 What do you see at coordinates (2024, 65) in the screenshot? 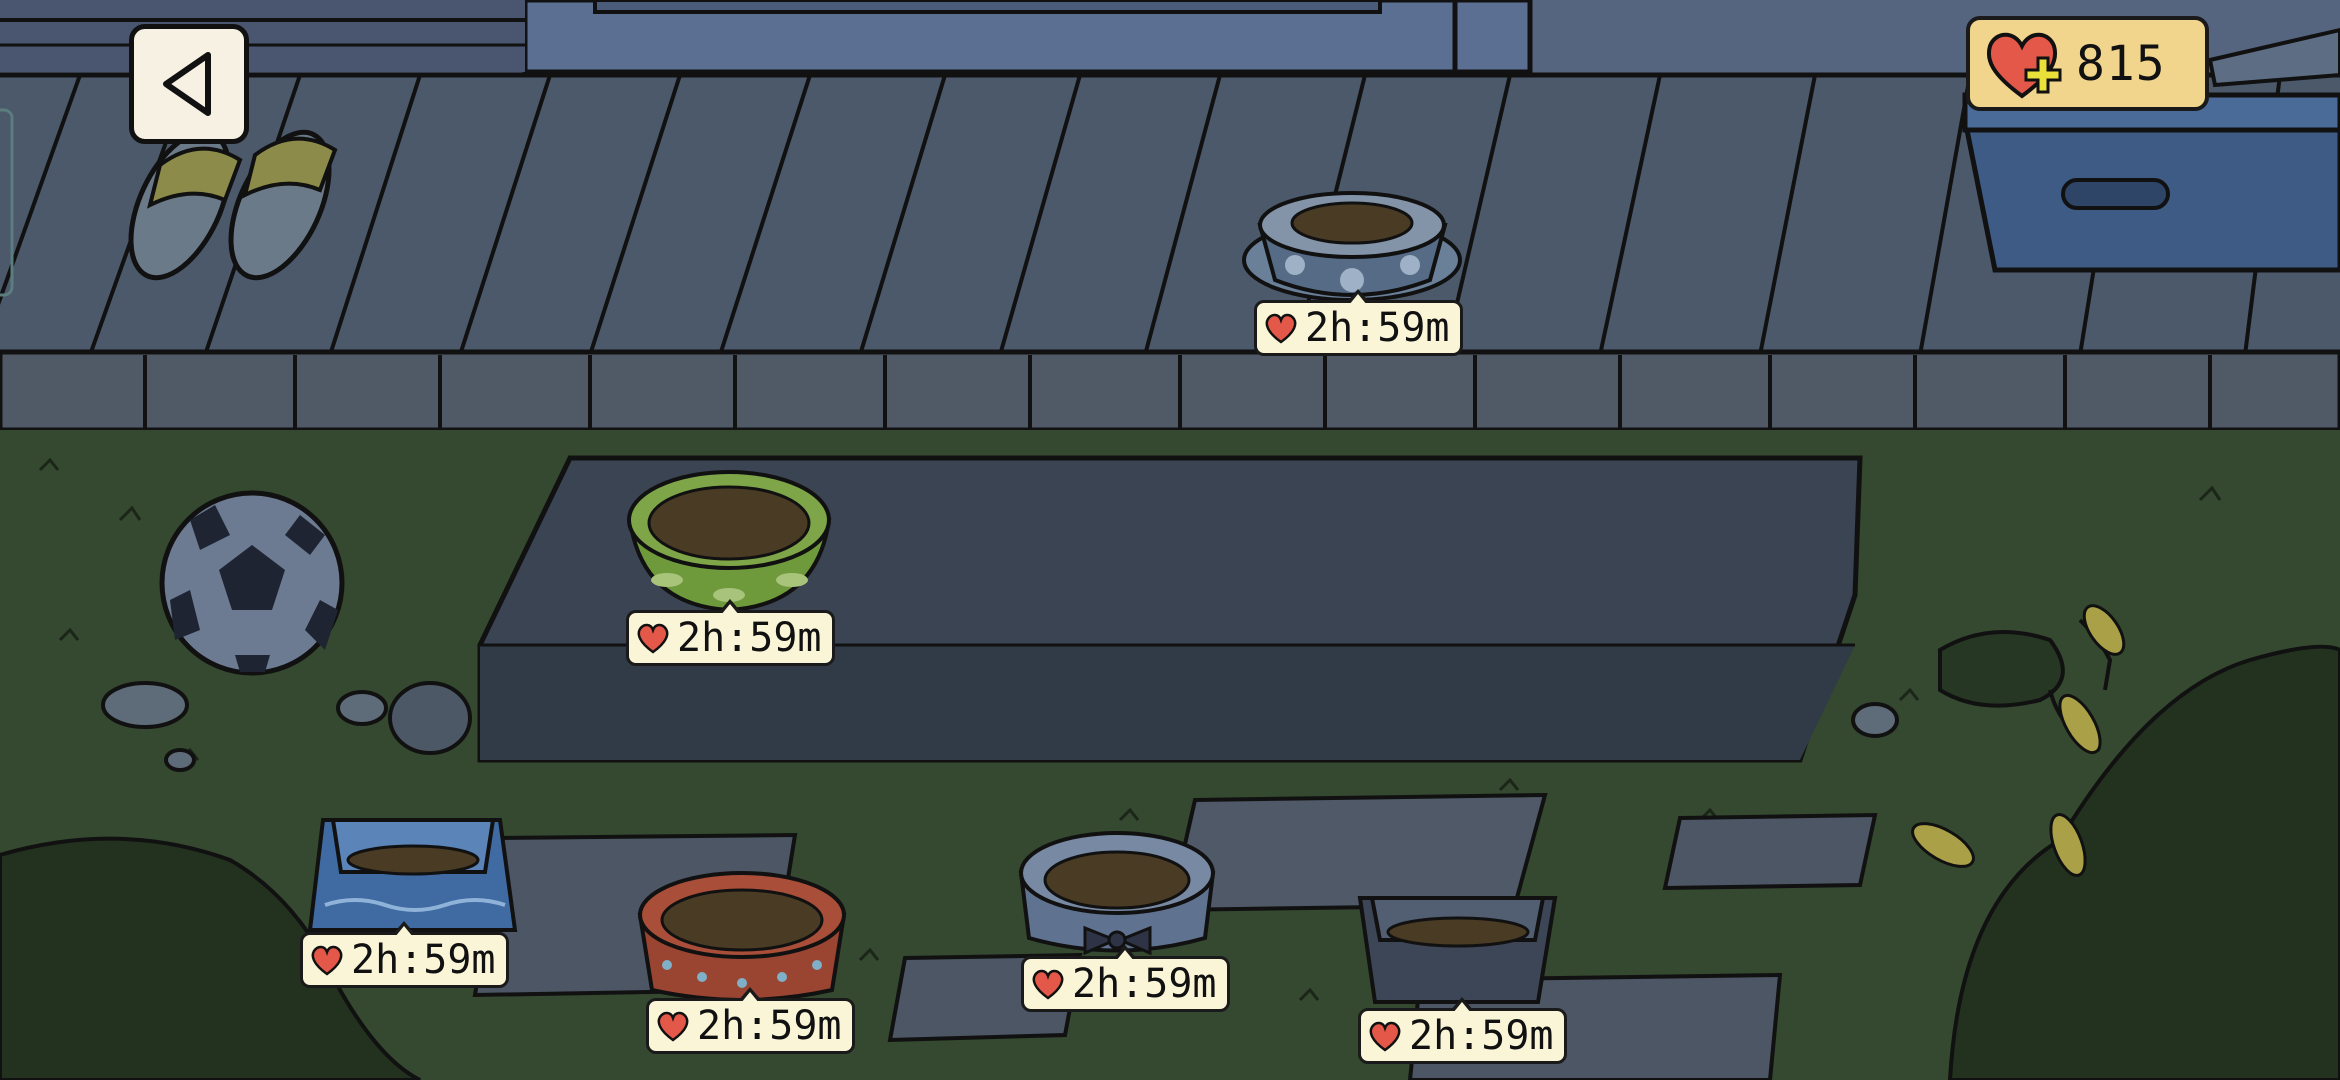
I see `heart-plus-icon` at bounding box center [2024, 65].